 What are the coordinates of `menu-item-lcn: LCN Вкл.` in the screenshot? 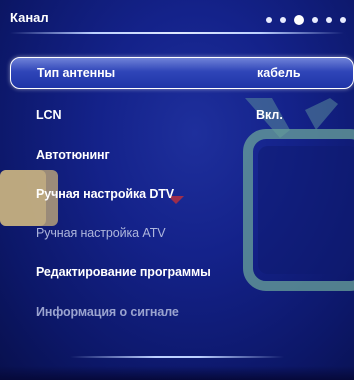 It's located at (181, 116).